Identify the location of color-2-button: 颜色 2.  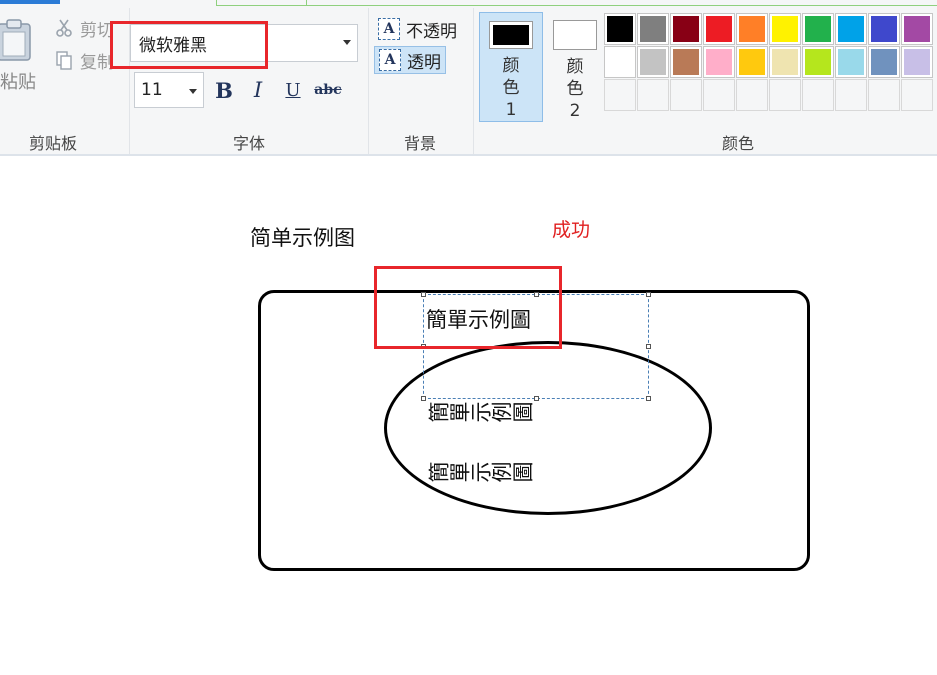
(575, 67).